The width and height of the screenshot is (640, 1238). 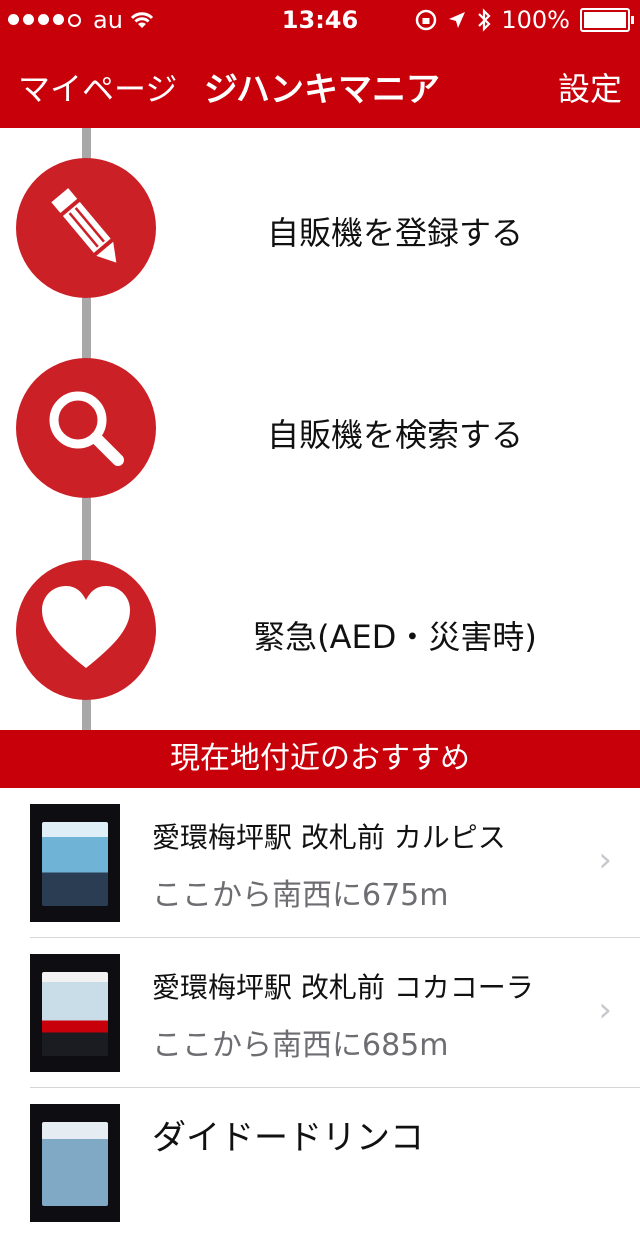 I want to click on list-item-name: 愛環梅坪駅 改札前 コカコーラ, so click(x=343, y=987).